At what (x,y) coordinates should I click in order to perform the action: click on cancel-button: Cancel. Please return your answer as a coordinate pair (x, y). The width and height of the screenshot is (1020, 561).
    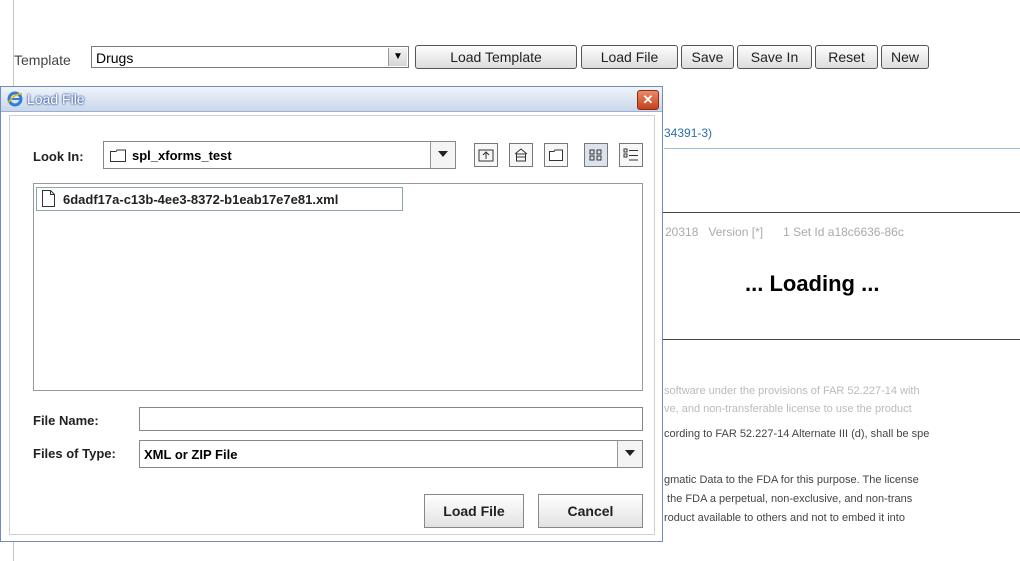
    Looking at the image, I should click on (590, 511).